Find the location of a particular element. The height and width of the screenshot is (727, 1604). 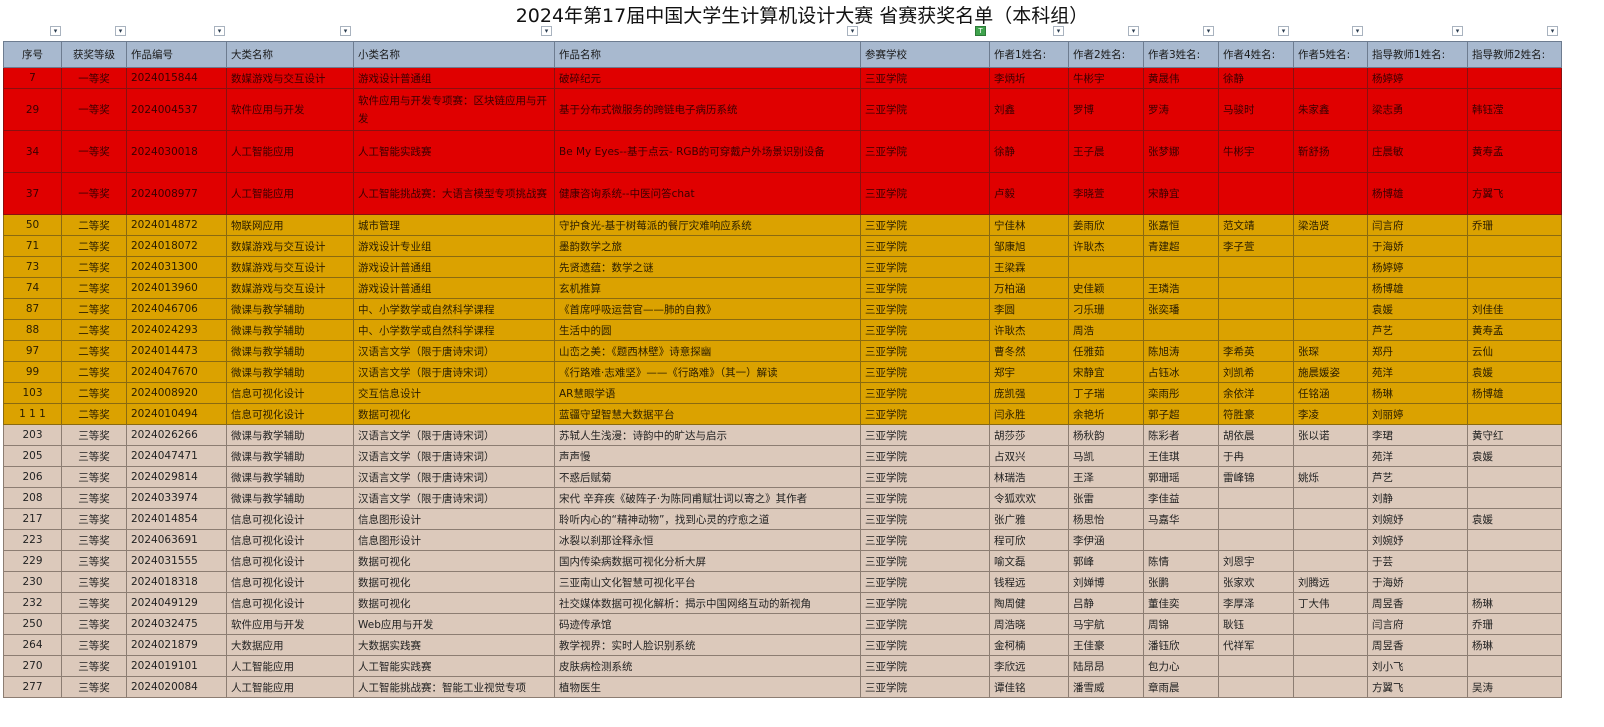

table-cell: 223 is located at coordinates (32, 540).